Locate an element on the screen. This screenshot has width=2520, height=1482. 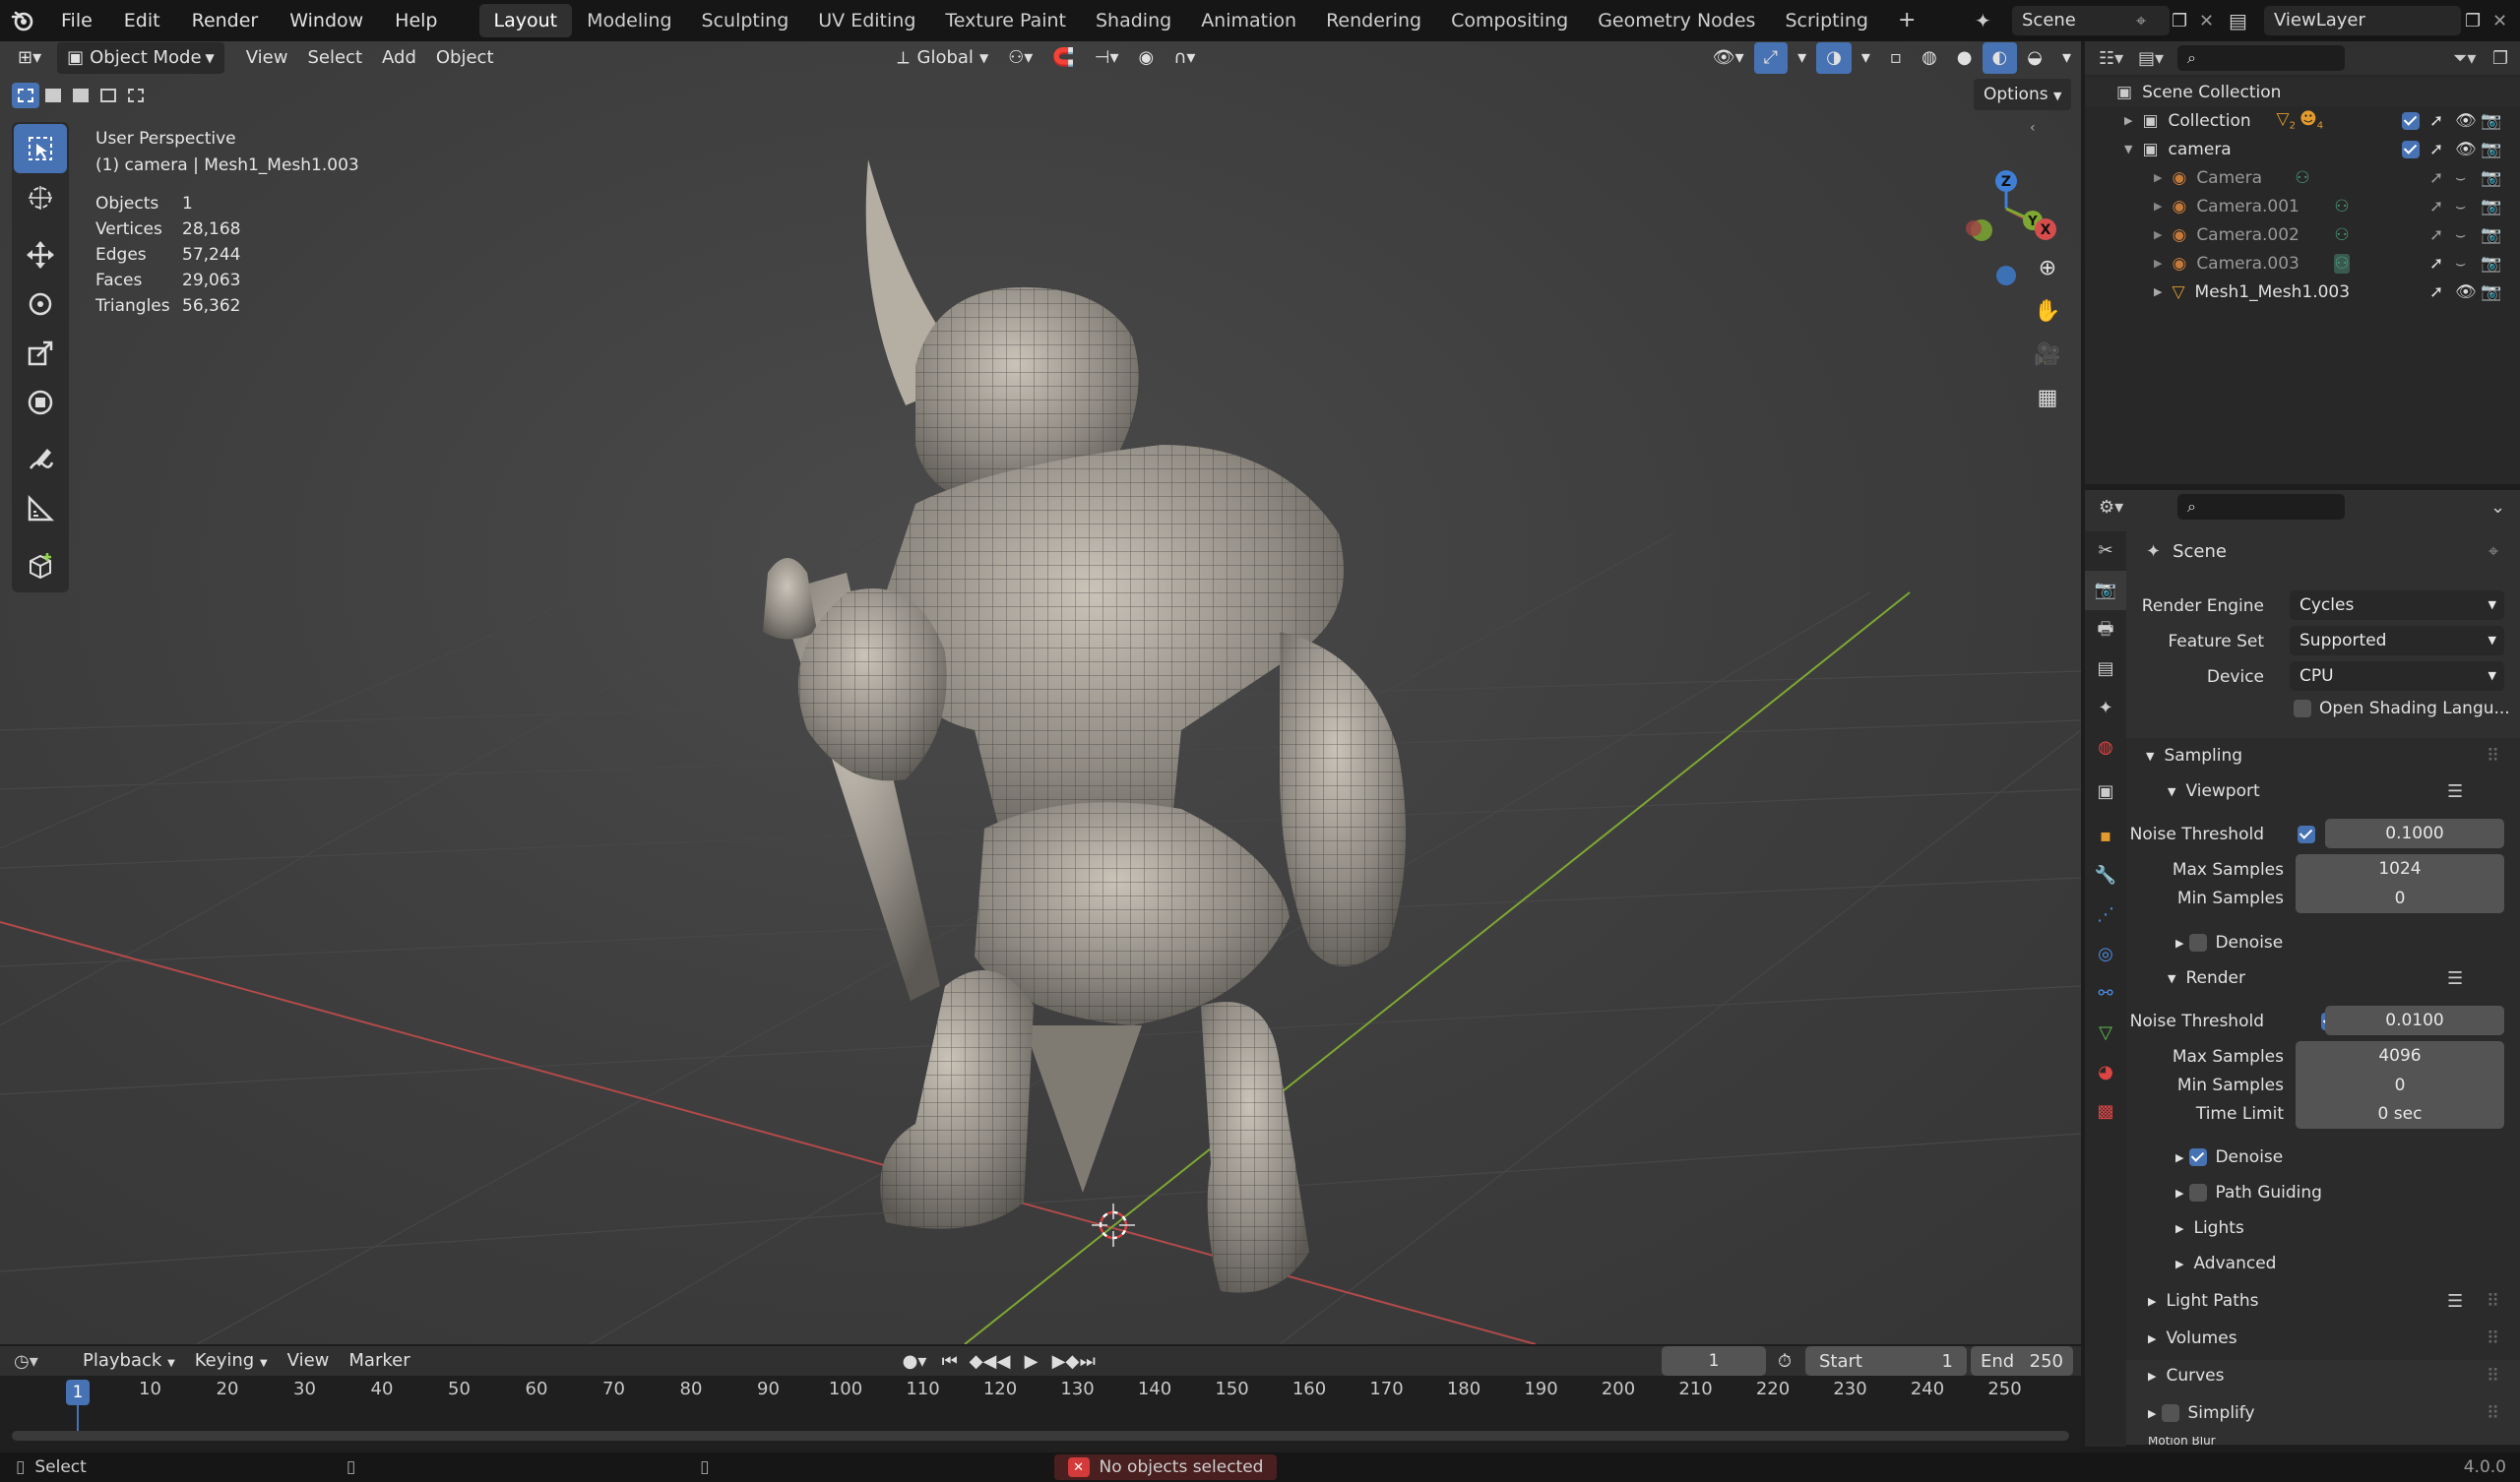
output-tab-icon: 🖶 is located at coordinates (2105, 629).